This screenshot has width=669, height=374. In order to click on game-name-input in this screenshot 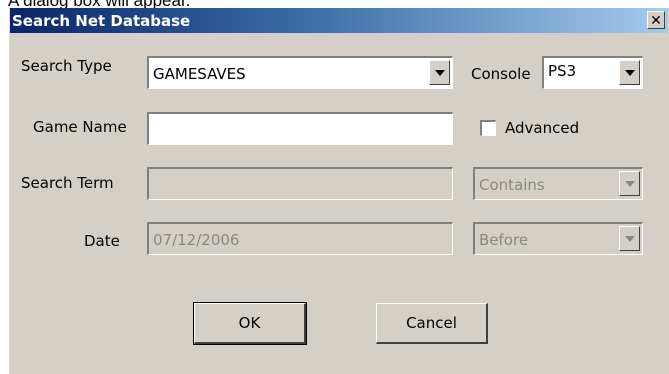, I will do `click(300, 128)`.